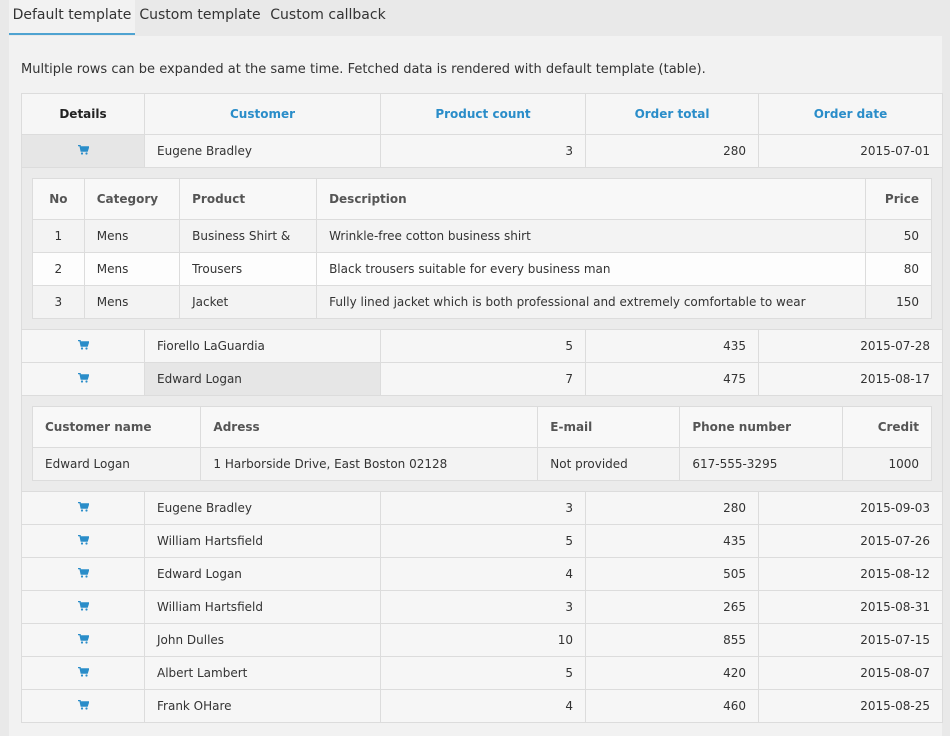 Image resolution: width=950 pixels, height=736 pixels. Describe the element at coordinates (850, 114) in the screenshot. I see `header-order-date: Order date` at that location.